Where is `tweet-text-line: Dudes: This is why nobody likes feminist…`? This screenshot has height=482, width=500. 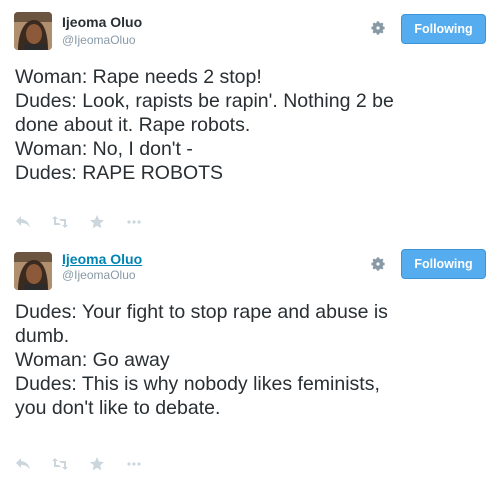
tweet-text-line: Dudes: This is why nobody likes feminist… is located at coordinates (197, 384).